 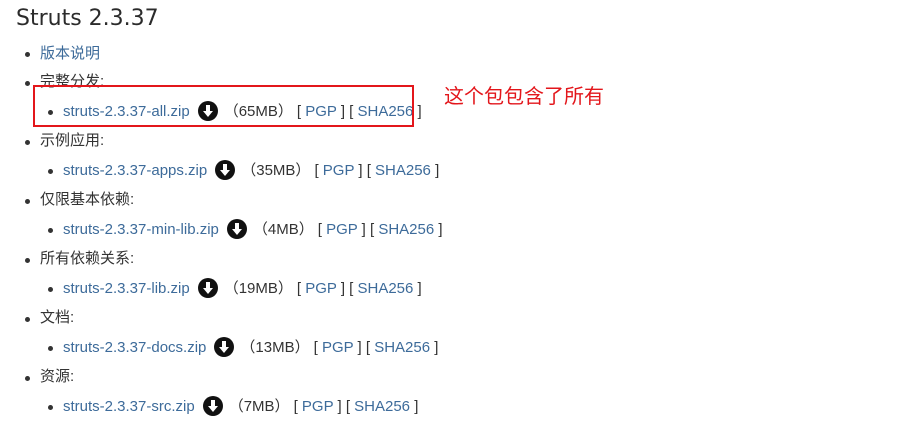 What do you see at coordinates (72, 140) in the screenshot?
I see `category-label-sample-apps: 示例应用:` at bounding box center [72, 140].